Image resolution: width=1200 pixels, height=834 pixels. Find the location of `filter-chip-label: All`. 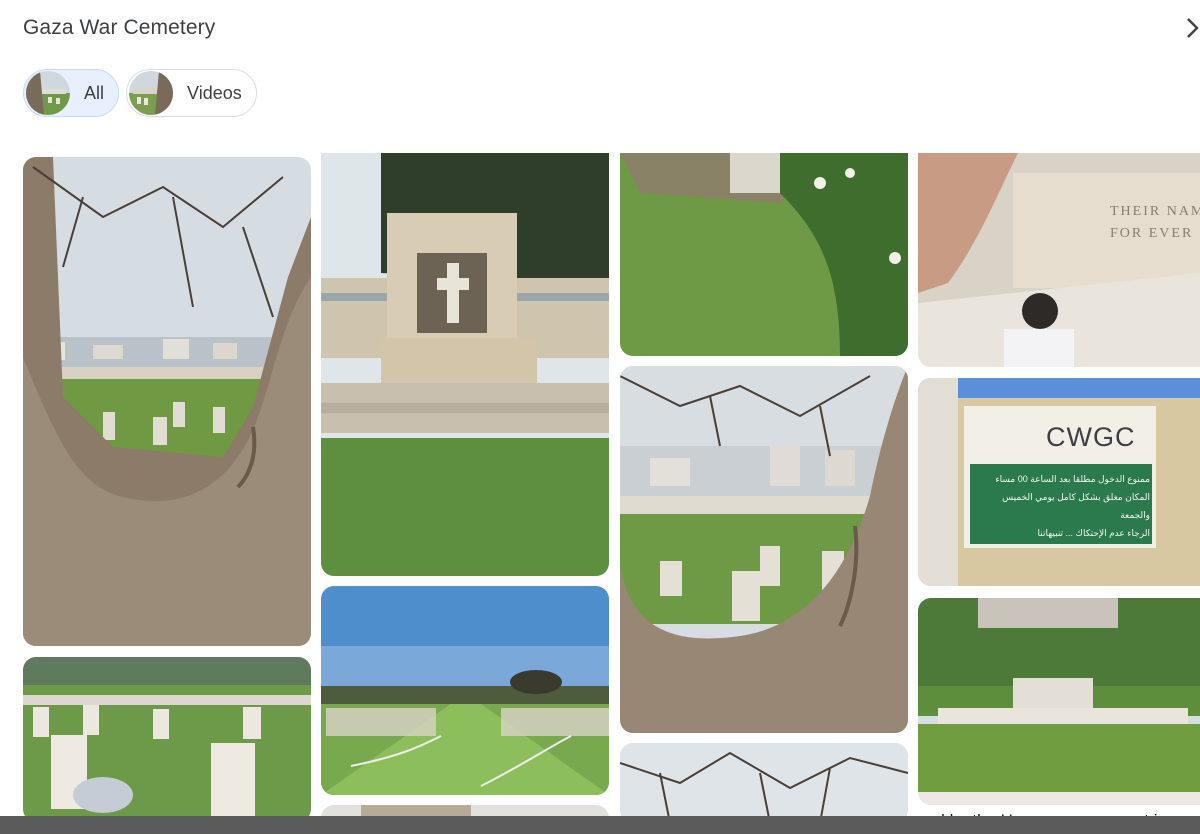

filter-chip-label: All is located at coordinates (94, 92).